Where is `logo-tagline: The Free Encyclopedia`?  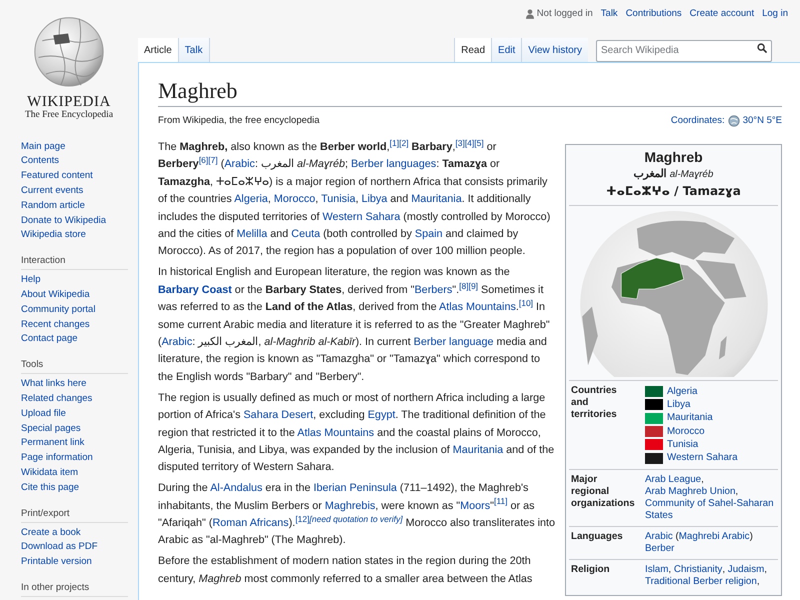 logo-tagline: The Free Encyclopedia is located at coordinates (69, 115).